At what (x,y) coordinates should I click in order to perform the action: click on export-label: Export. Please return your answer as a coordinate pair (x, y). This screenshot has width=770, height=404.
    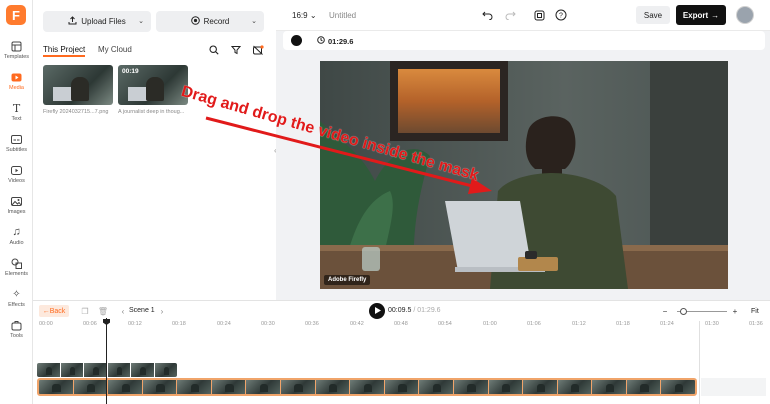
    Looking at the image, I should click on (695, 15).